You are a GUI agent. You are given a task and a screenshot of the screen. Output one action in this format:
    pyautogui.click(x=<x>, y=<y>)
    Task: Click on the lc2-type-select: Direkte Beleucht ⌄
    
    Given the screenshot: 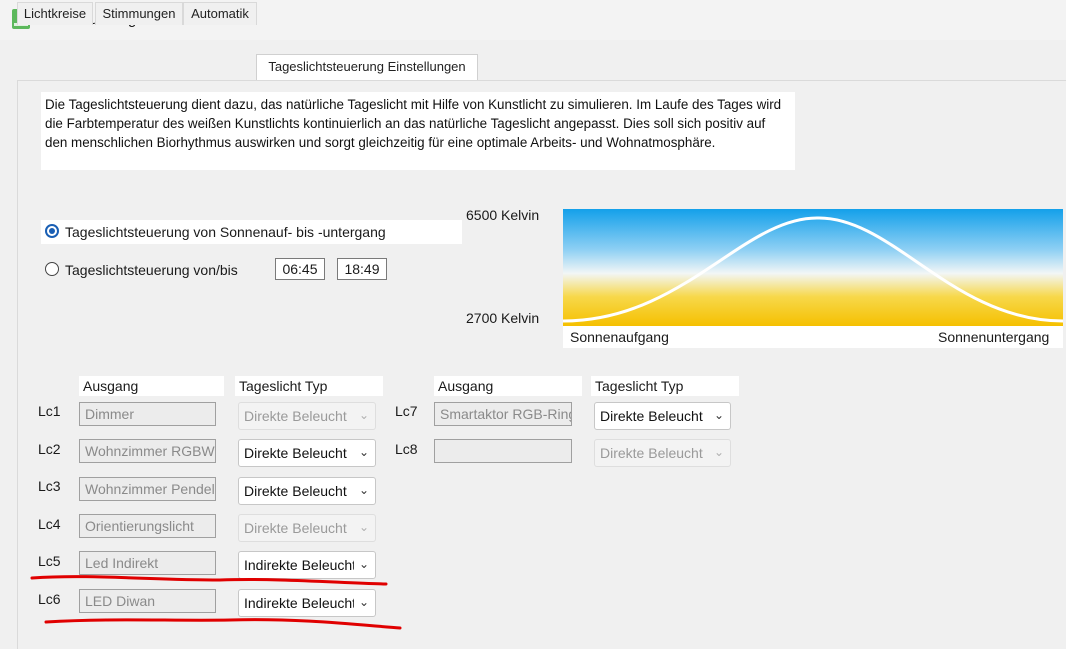 What is the action you would take?
    pyautogui.click(x=307, y=453)
    